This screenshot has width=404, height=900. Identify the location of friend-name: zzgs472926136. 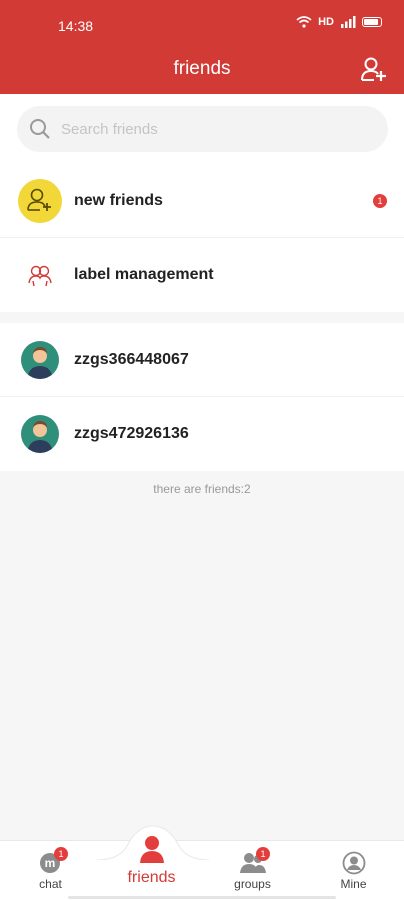
(131, 433).